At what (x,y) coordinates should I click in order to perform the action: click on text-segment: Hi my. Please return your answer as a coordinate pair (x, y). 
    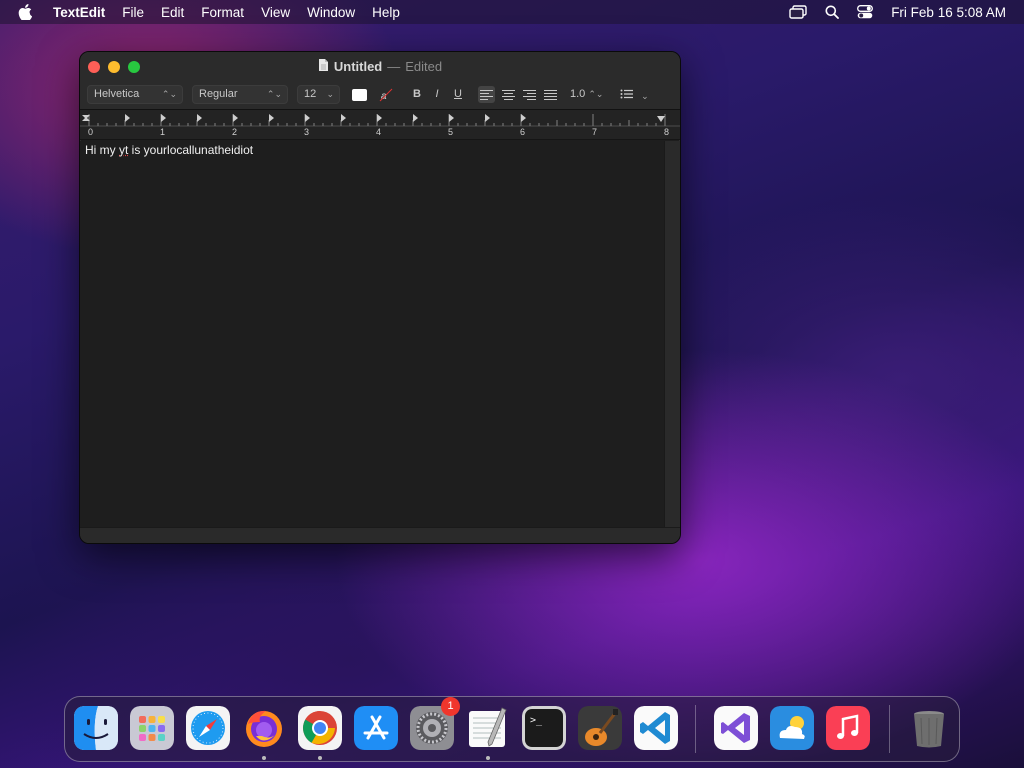
    Looking at the image, I should click on (102, 150).